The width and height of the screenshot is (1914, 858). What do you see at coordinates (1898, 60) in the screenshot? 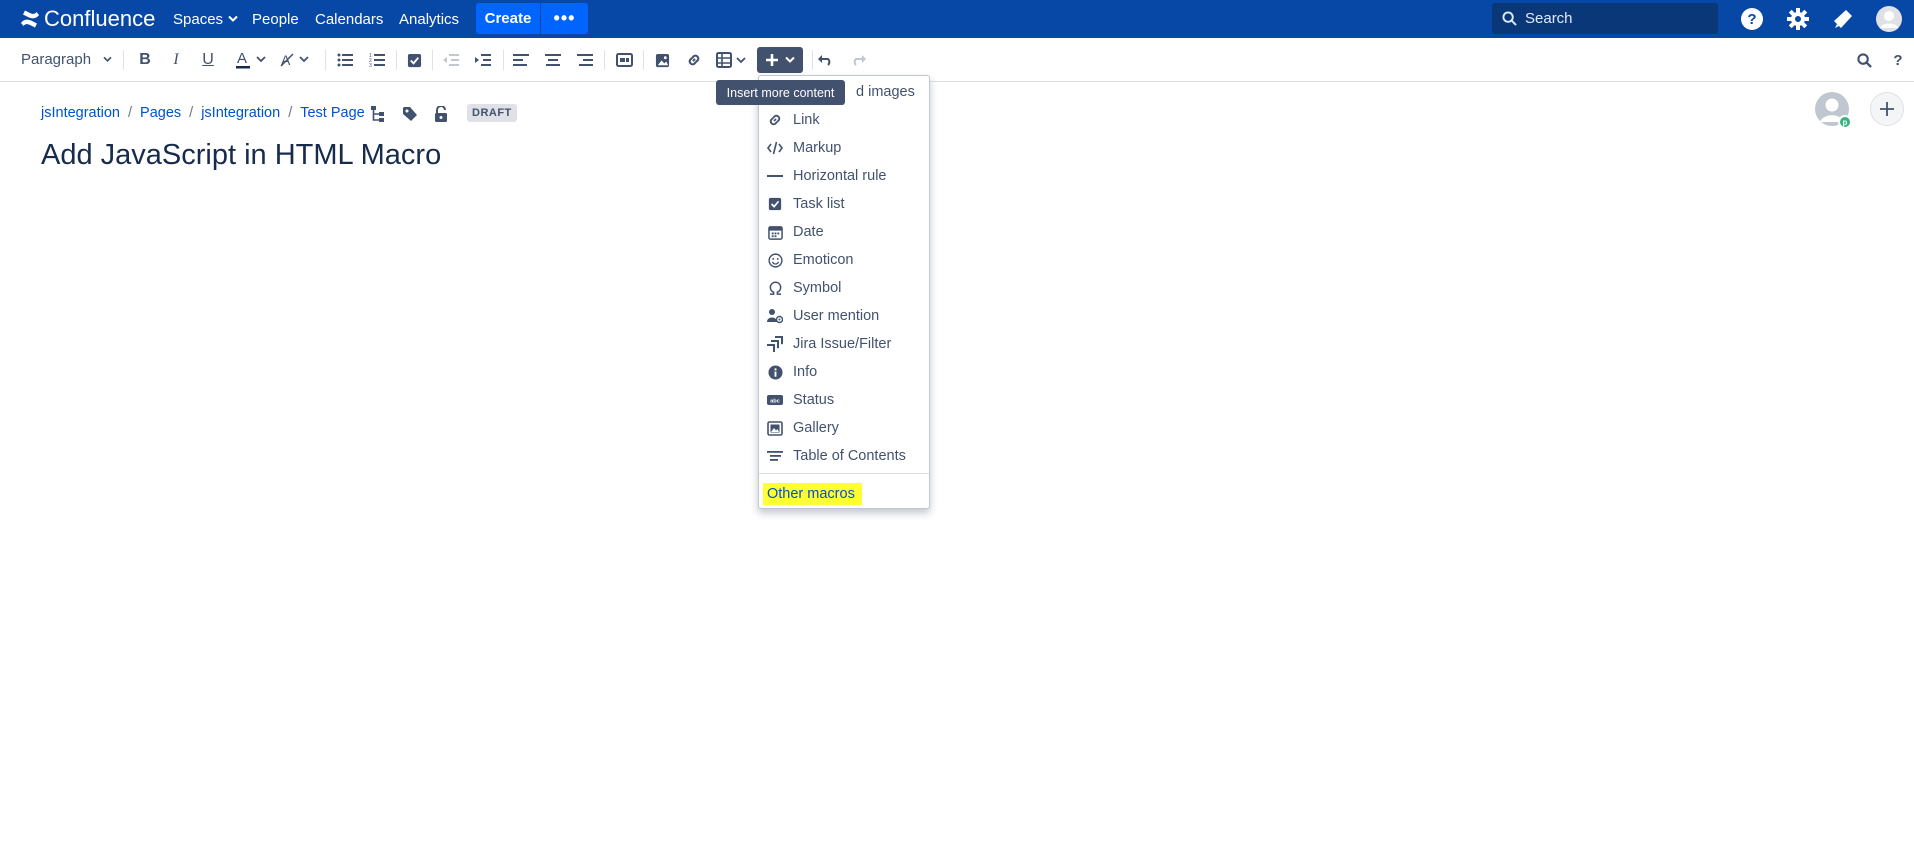
I see `keyboard-help-icon: ?` at bounding box center [1898, 60].